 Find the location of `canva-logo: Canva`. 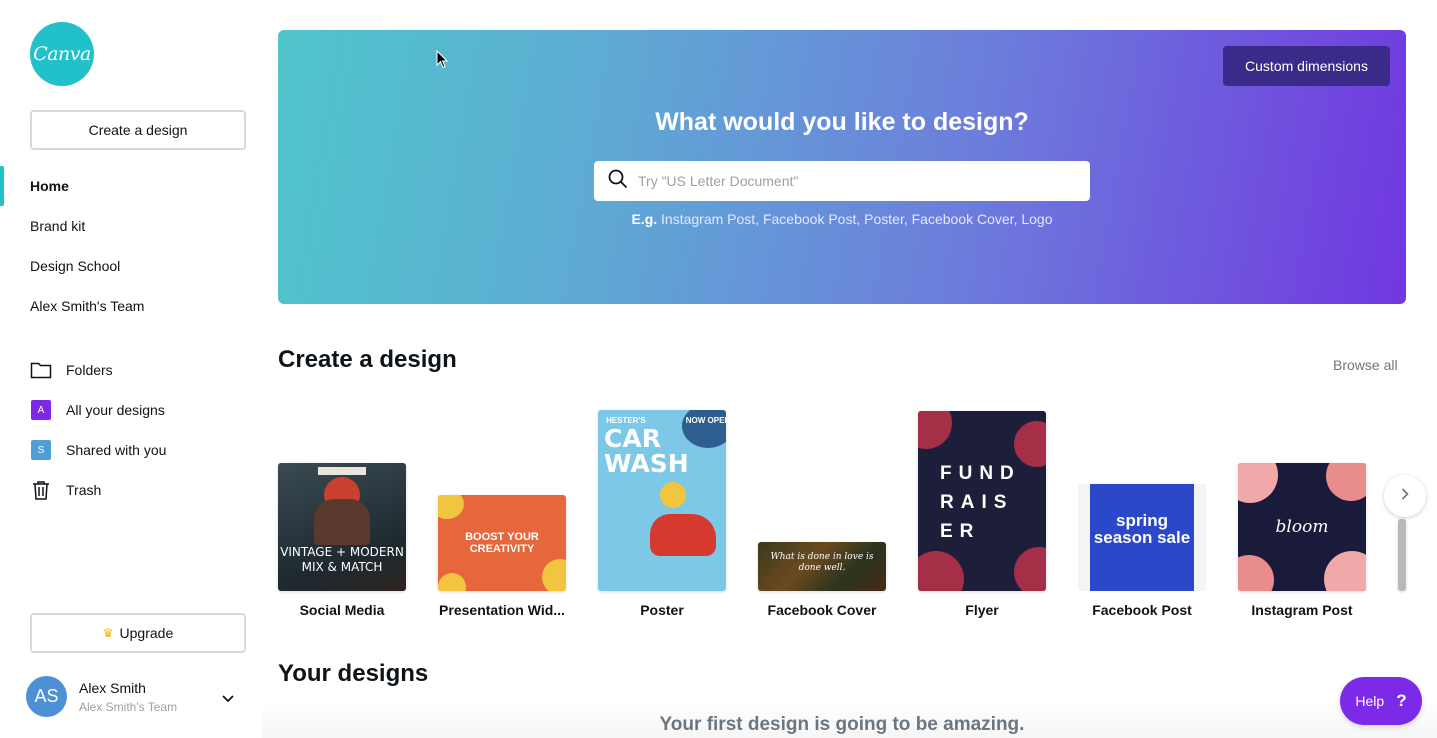

canva-logo: Canva is located at coordinates (62, 54).